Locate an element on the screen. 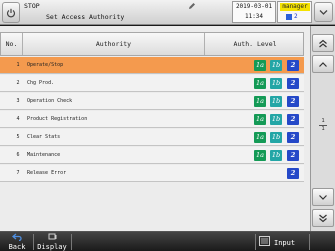 The width and height of the screenshot is (335, 251). scroll-down-button is located at coordinates (323, 197).